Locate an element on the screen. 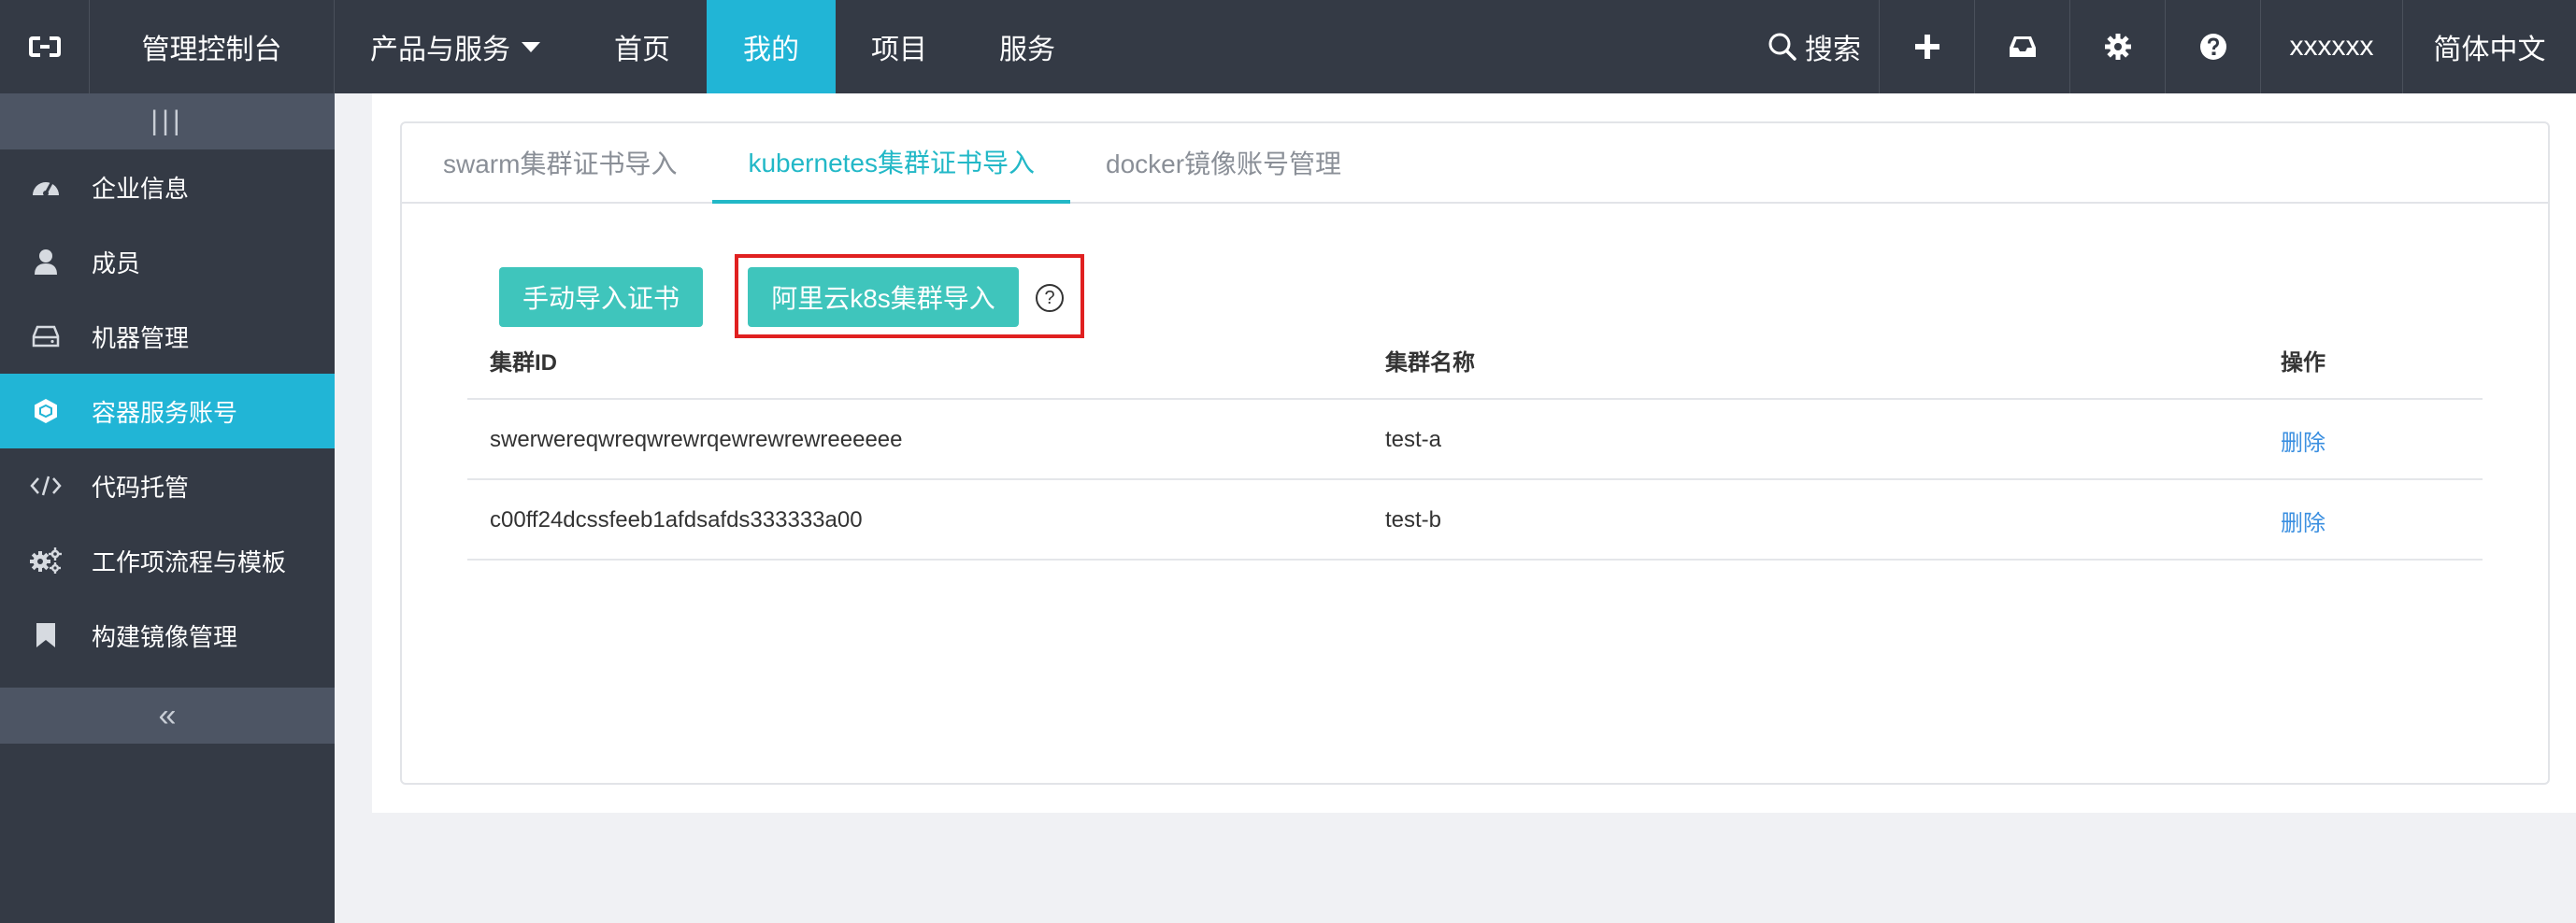  nav-project: 项目 is located at coordinates (899, 46).